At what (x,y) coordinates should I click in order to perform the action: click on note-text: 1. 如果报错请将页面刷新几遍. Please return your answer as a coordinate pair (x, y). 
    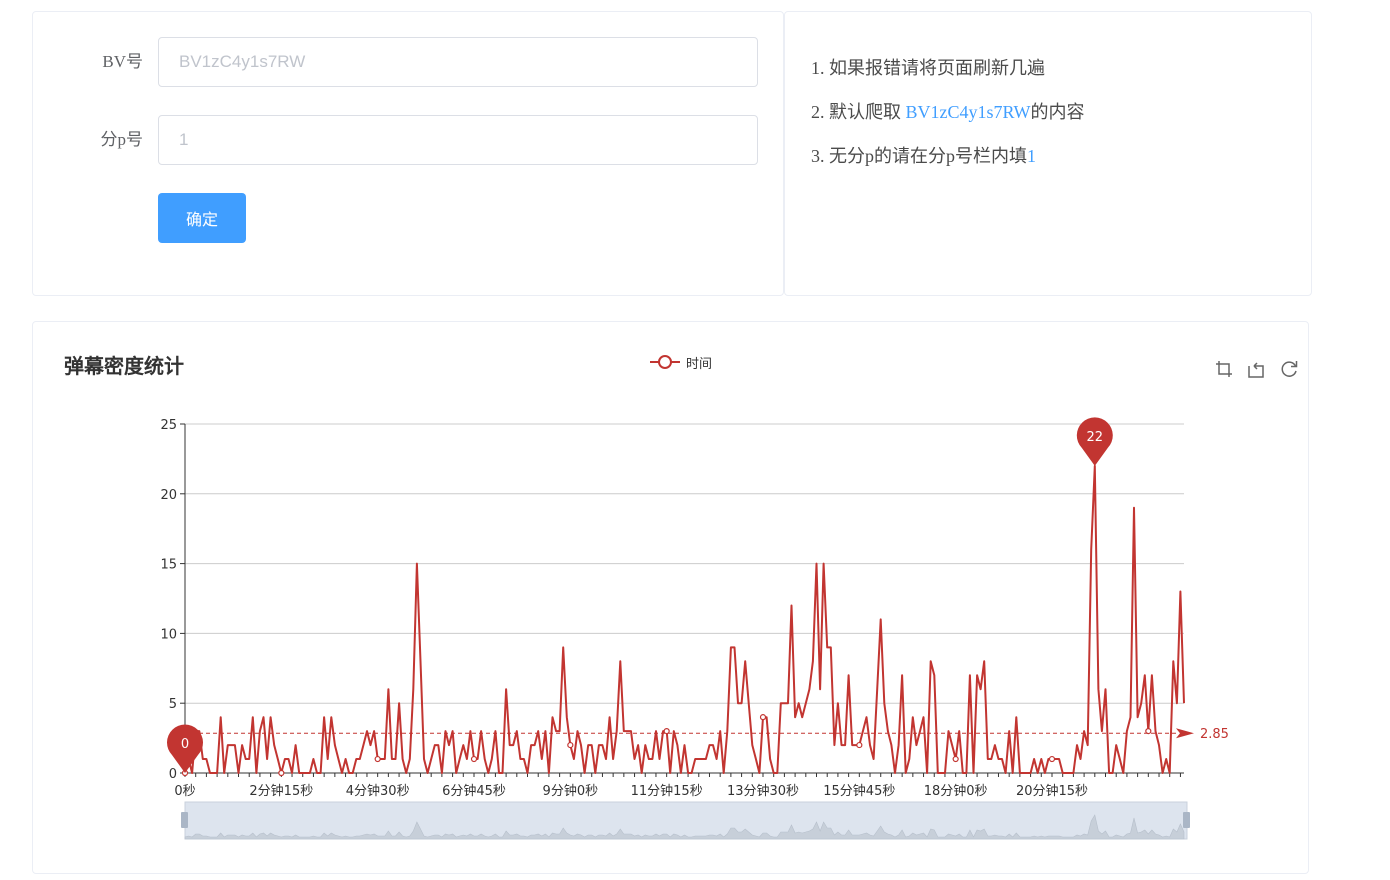
    Looking at the image, I should click on (928, 68).